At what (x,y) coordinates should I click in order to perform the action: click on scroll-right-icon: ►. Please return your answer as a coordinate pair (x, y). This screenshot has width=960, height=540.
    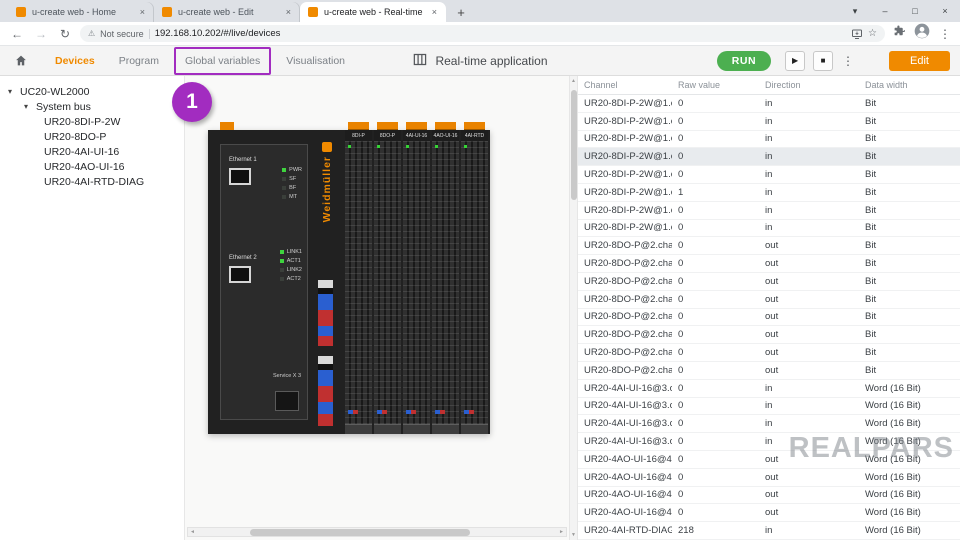
    Looking at the image, I should click on (561, 532).